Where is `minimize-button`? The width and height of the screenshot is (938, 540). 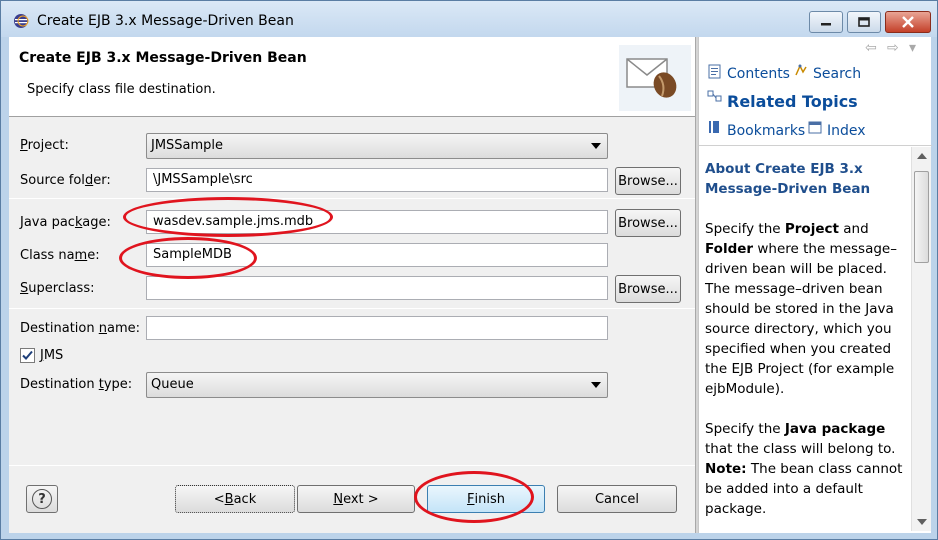 minimize-button is located at coordinates (826, 22).